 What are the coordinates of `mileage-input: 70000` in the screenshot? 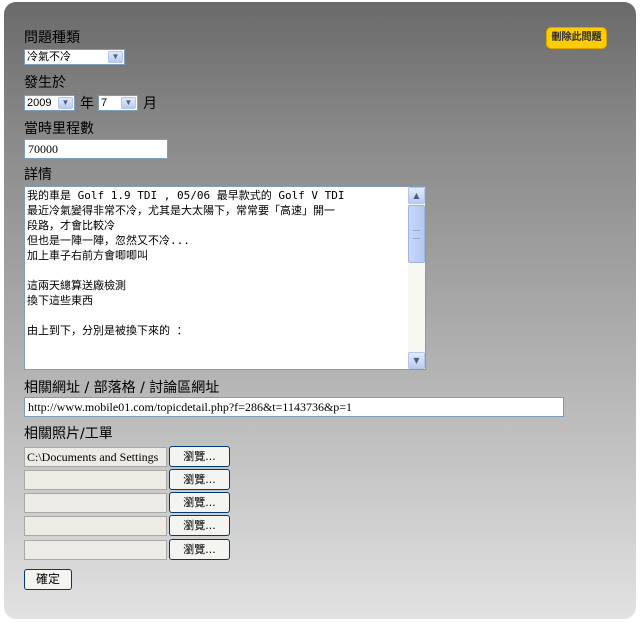 It's located at (96, 149).